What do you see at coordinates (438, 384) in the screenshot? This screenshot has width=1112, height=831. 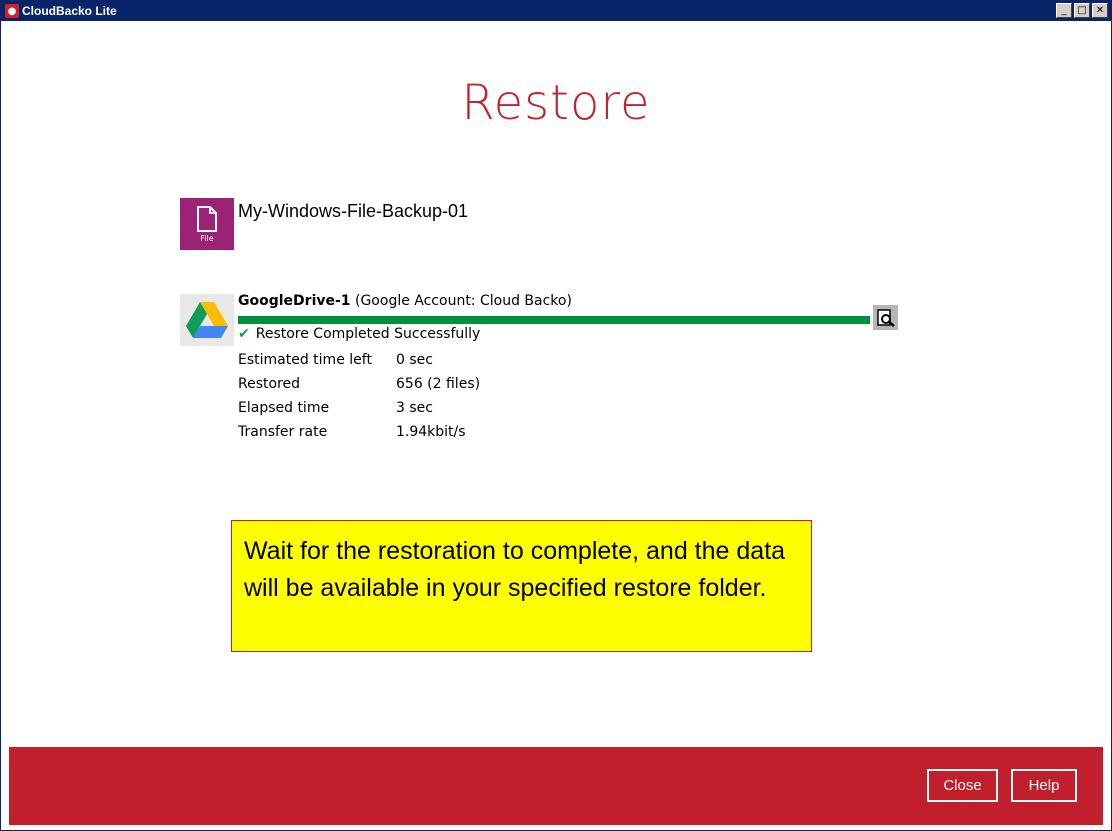 I see `detail-value: 656 (2 files)` at bounding box center [438, 384].